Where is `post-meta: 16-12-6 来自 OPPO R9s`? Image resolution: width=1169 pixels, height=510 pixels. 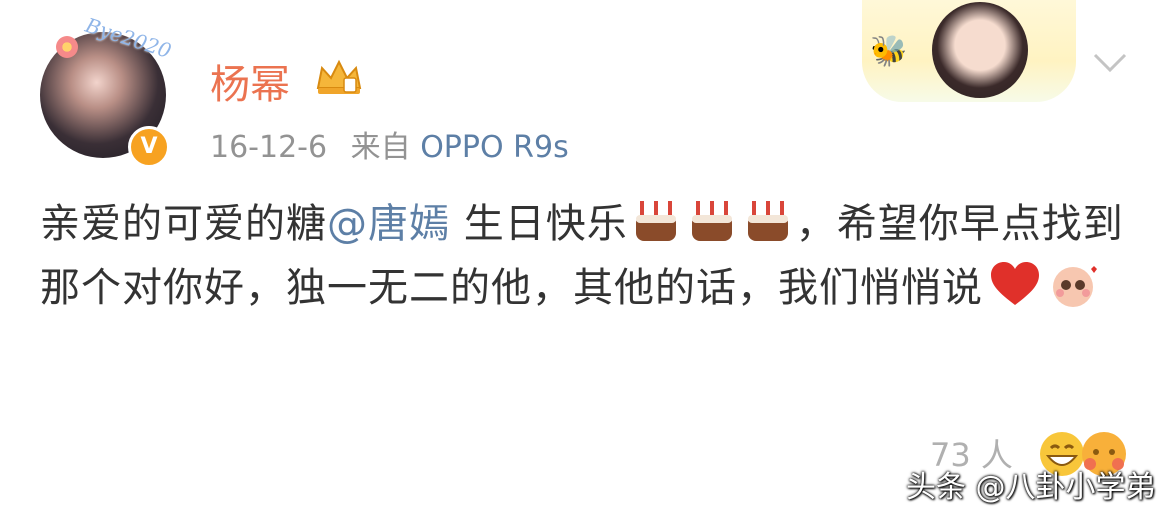 post-meta: 16-12-6 来自 OPPO R9s is located at coordinates (389, 144).